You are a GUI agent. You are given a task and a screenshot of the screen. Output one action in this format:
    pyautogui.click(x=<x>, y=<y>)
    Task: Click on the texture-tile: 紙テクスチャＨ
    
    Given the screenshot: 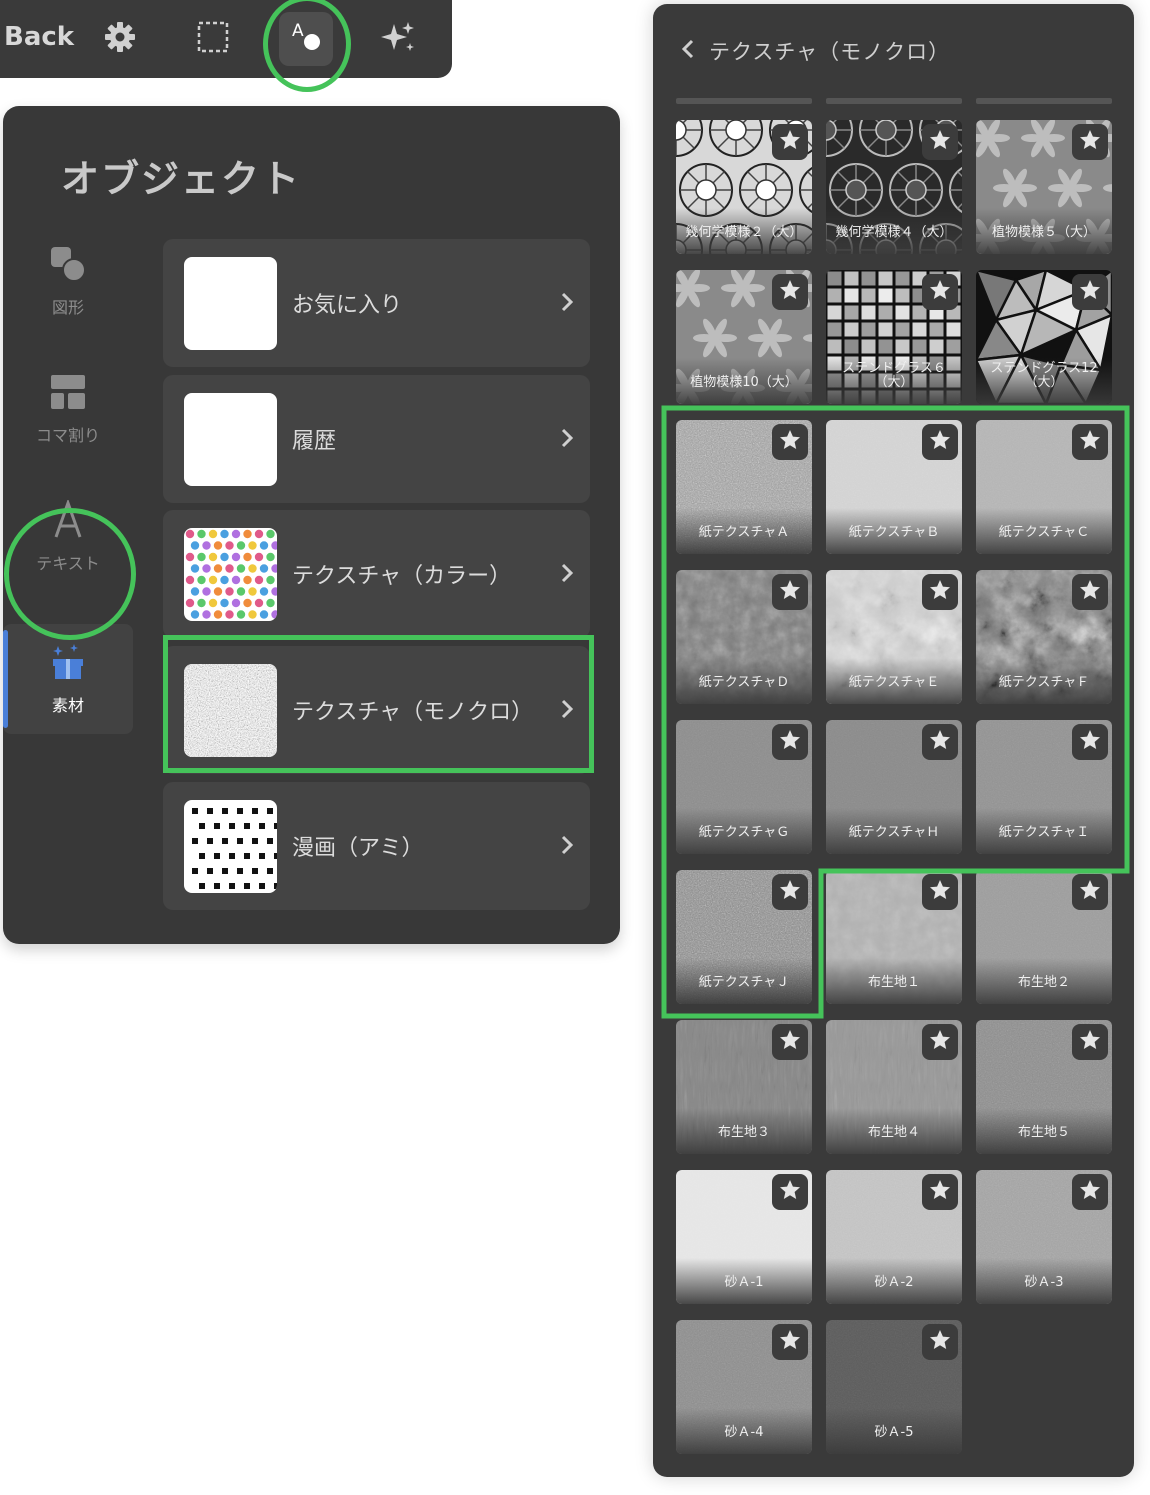 What is the action you would take?
    pyautogui.click(x=894, y=787)
    